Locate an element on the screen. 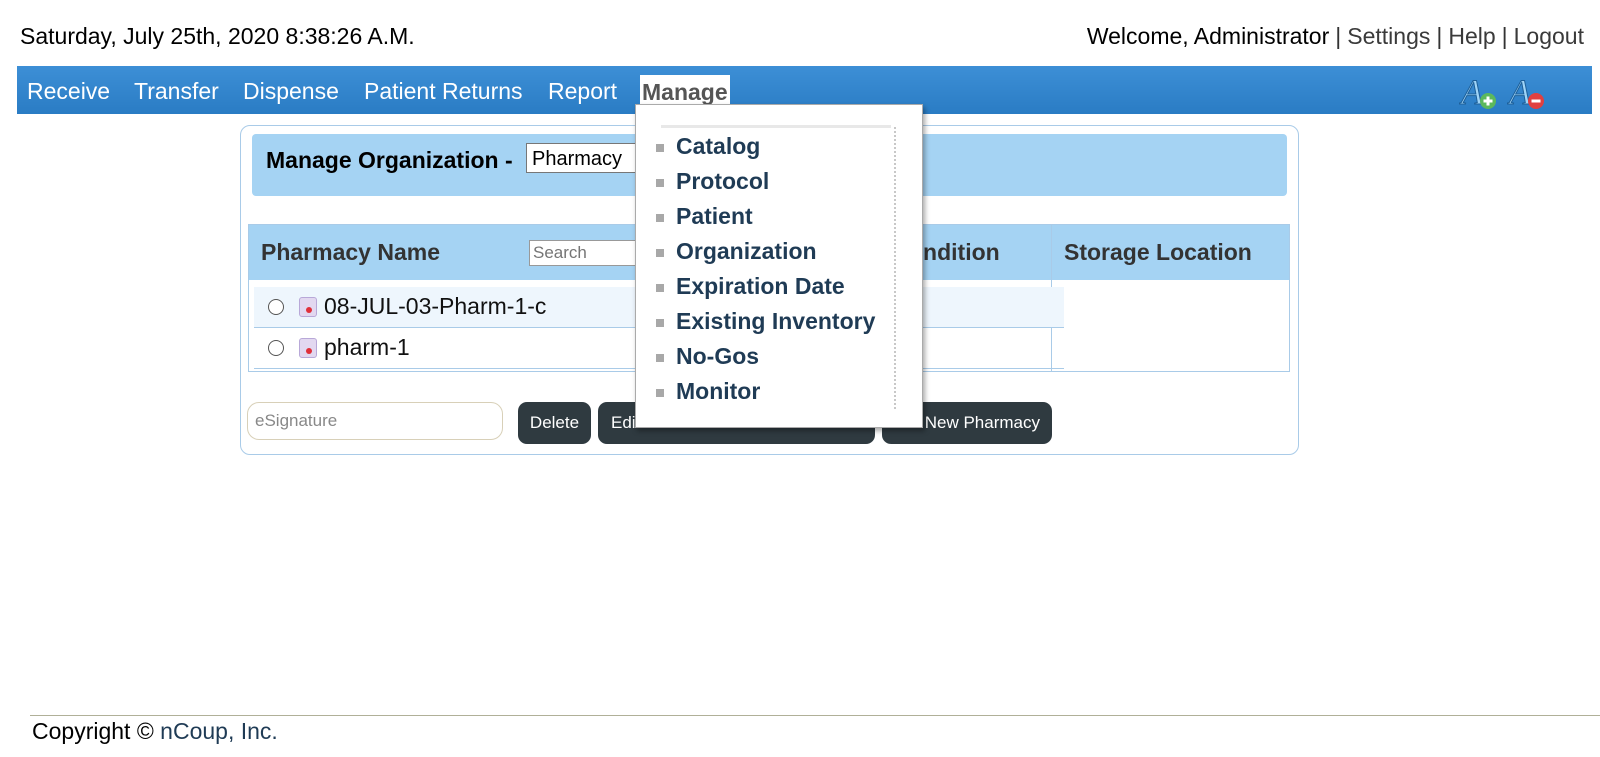 This screenshot has height=757, width=1600. current-datetime: Saturday, July 25th, 2020 8:38:26 A.M. is located at coordinates (217, 36).